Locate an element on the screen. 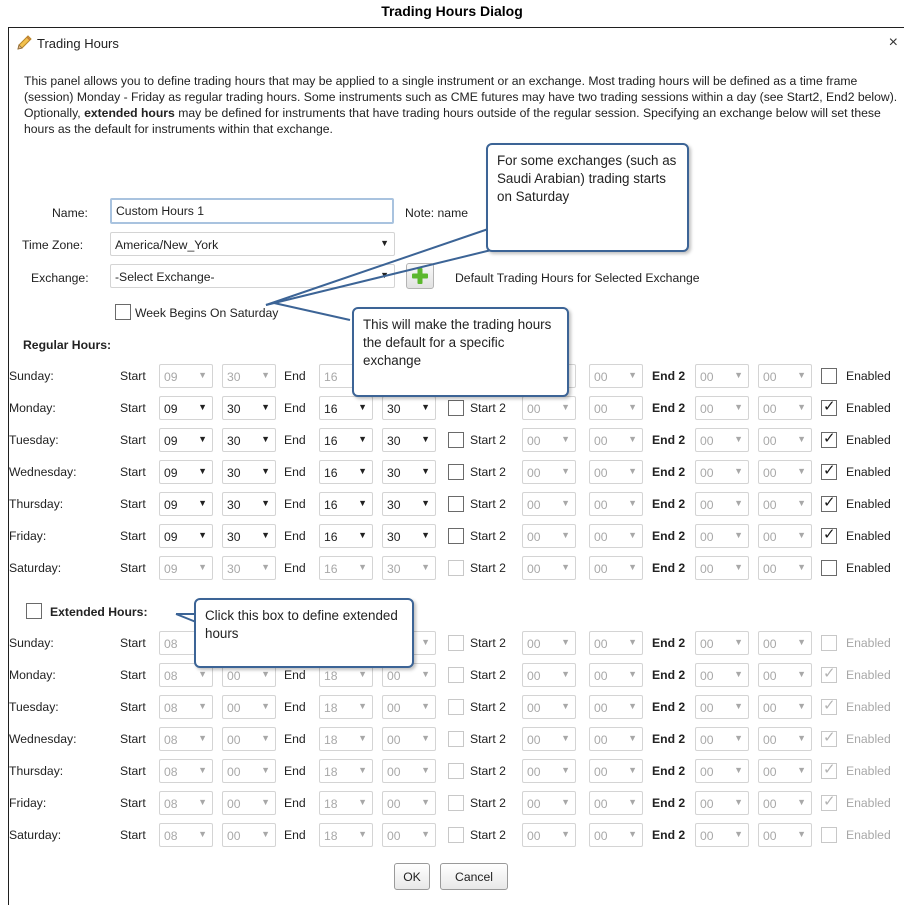 This screenshot has width=904, height=905. cancel-button: Cancel is located at coordinates (474, 876).